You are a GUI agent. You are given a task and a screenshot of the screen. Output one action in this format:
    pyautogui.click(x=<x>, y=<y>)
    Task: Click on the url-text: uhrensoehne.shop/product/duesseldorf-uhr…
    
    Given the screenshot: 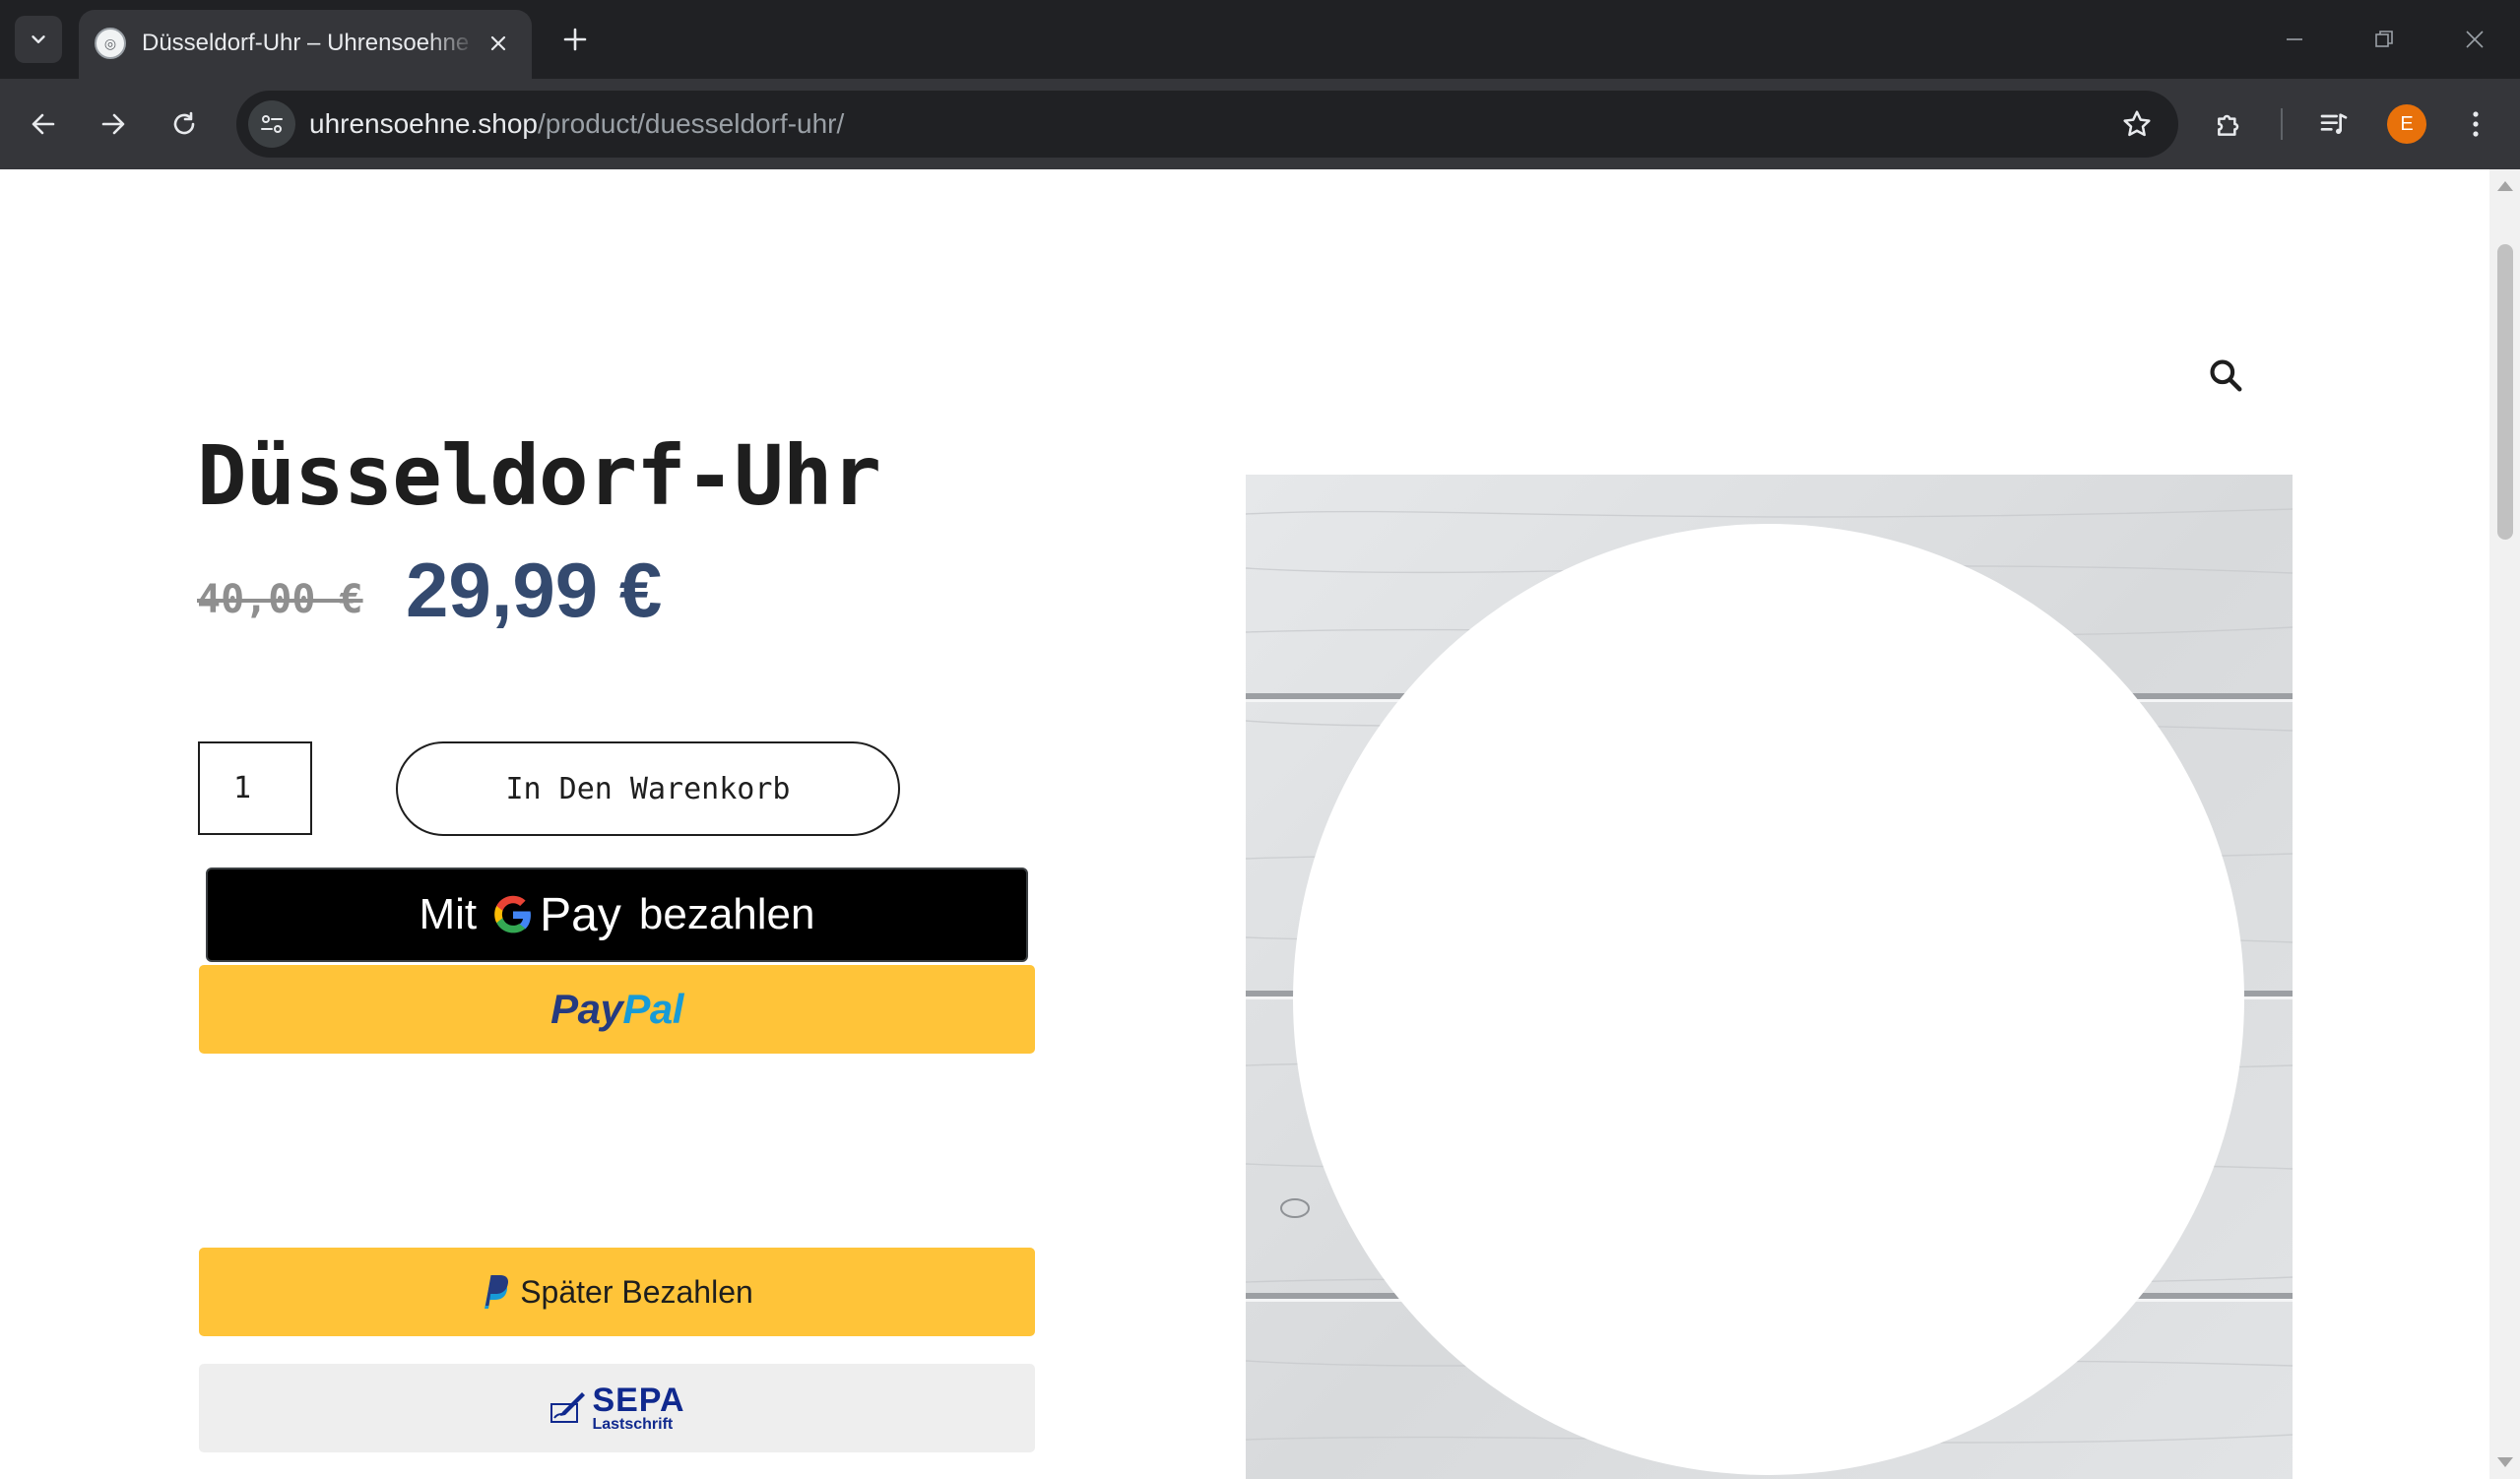 What is the action you would take?
    pyautogui.click(x=576, y=125)
    